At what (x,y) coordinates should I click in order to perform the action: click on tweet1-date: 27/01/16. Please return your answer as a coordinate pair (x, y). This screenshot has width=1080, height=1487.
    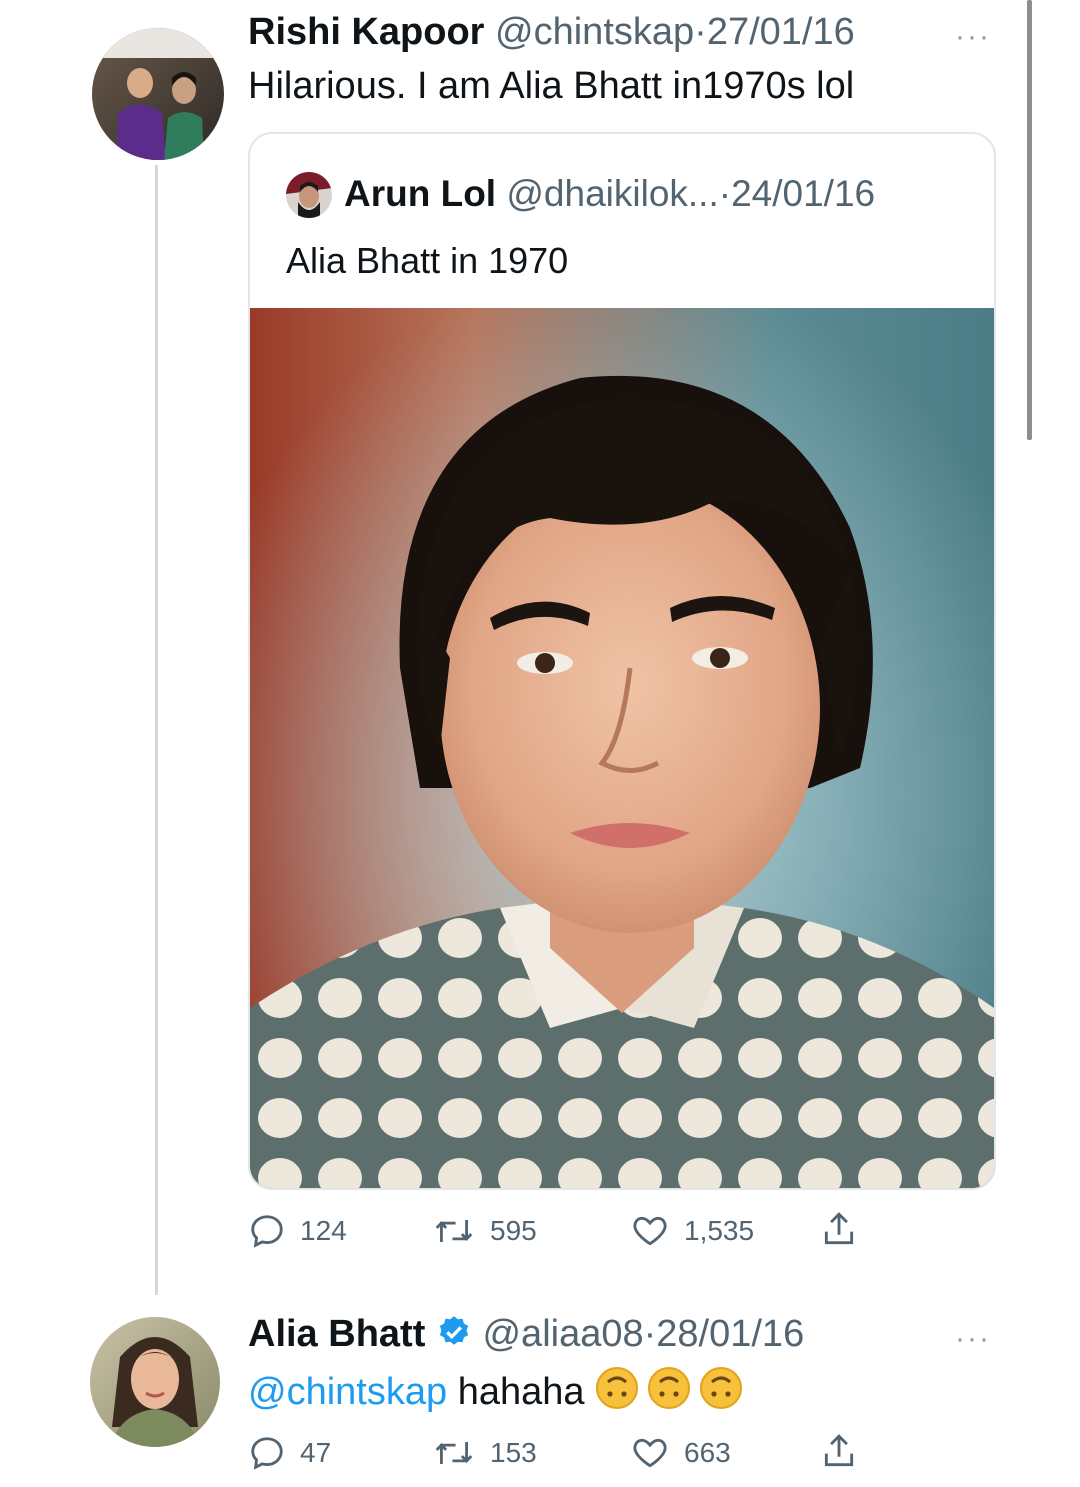
    Looking at the image, I should click on (781, 32).